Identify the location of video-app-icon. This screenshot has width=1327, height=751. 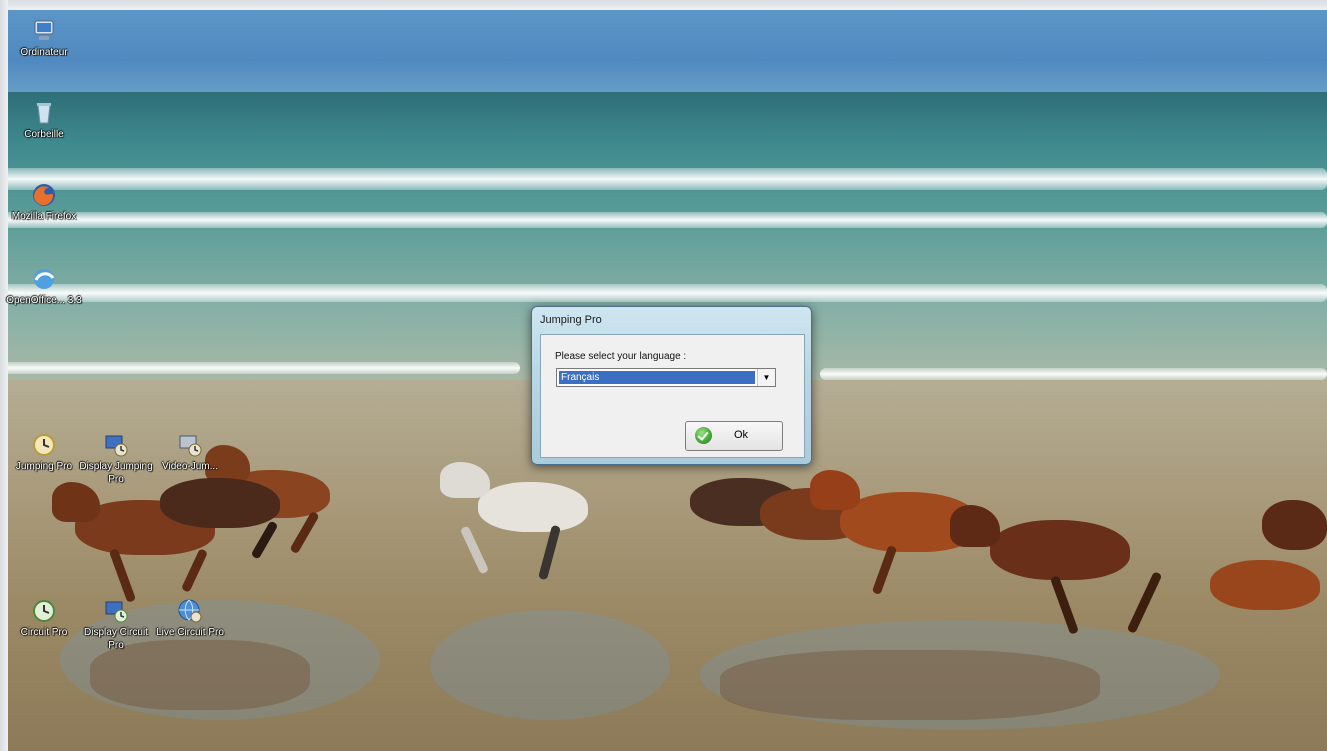
(190, 445).